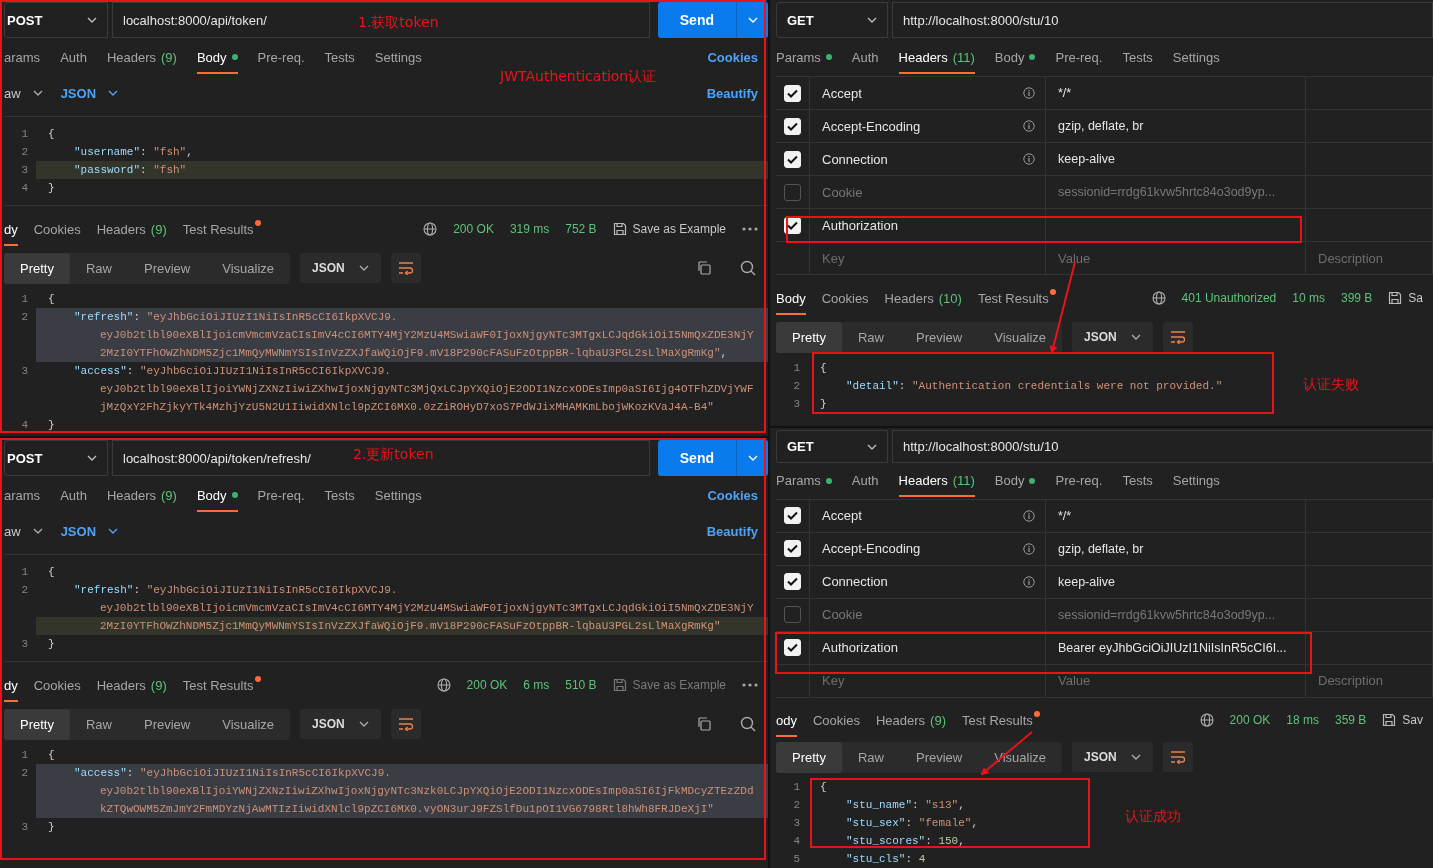  Describe the element at coordinates (487, 685) in the screenshot. I see `status-code: 200 OK` at that location.